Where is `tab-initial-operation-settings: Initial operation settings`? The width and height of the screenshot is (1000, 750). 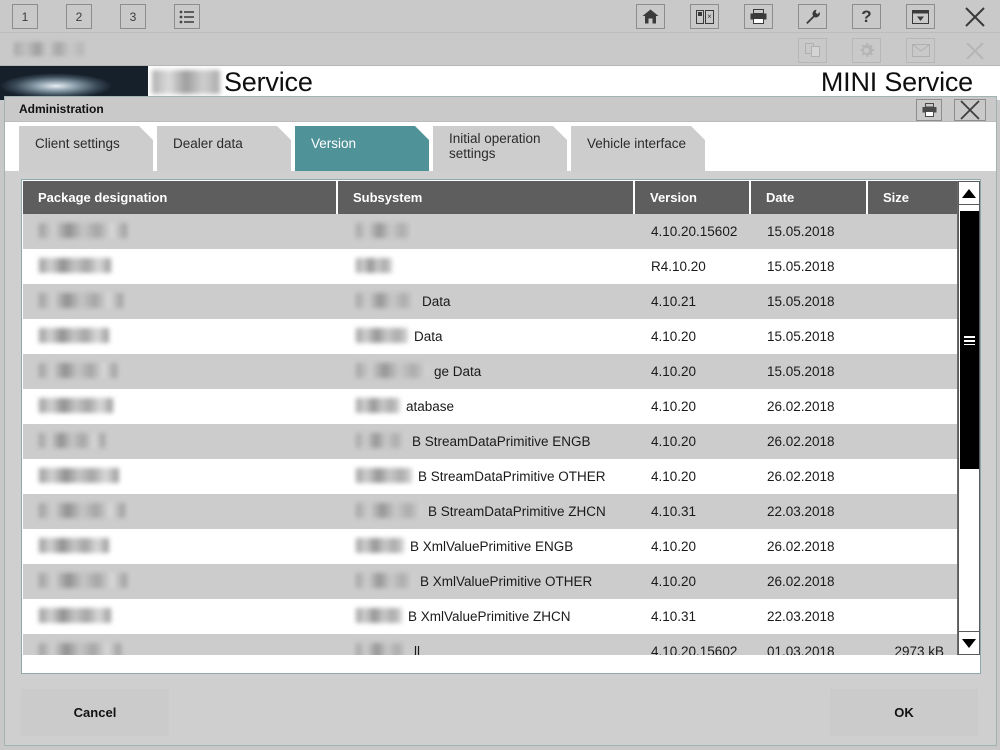
tab-initial-operation-settings: Initial operation settings is located at coordinates (500, 148).